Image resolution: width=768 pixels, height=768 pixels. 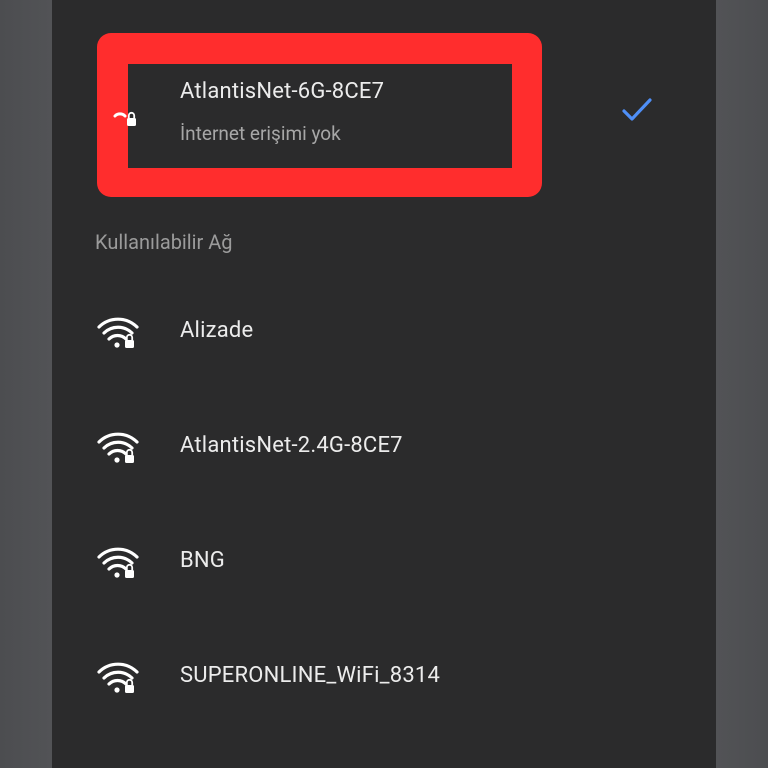 What do you see at coordinates (282, 91) in the screenshot?
I see `connected-network-name: AtlantisNet-6G-8CE7` at bounding box center [282, 91].